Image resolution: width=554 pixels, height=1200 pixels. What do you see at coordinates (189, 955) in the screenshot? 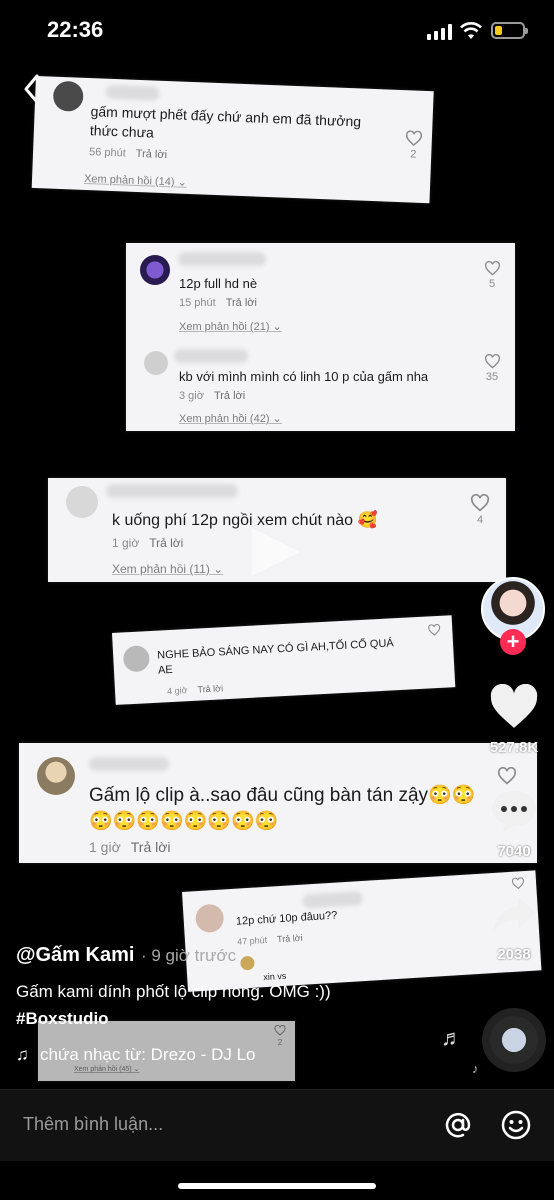
I see `post-time: · 9 giờ trước` at bounding box center [189, 955].